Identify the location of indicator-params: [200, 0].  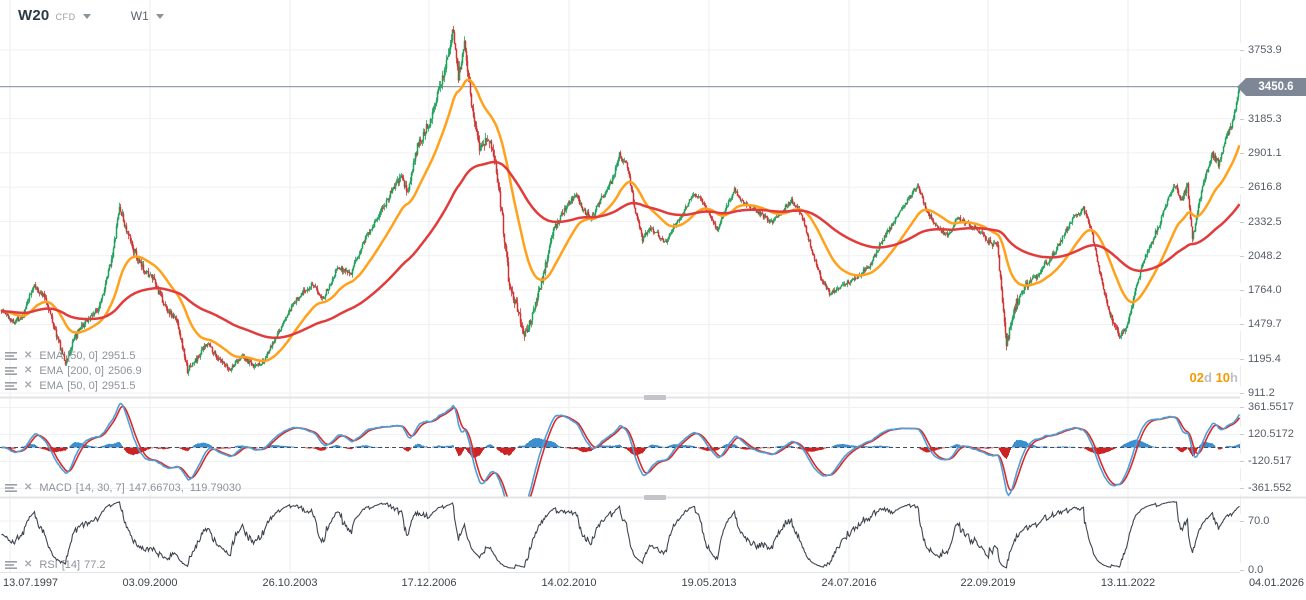
(85, 371).